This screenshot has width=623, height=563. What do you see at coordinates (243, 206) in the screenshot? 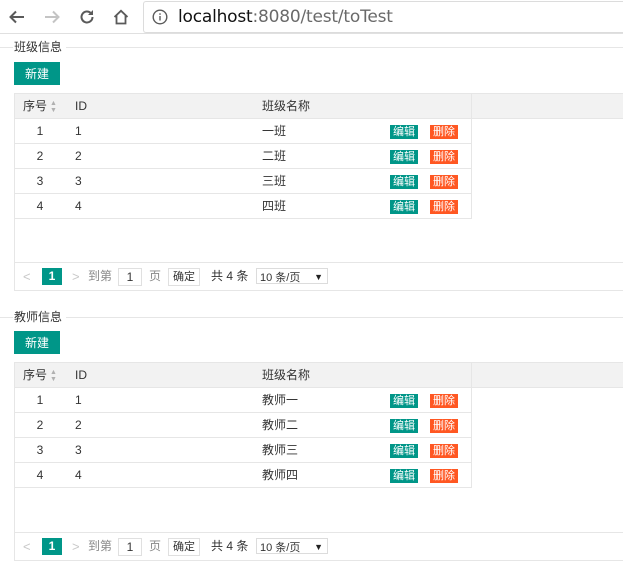
I see `table-row: 4 4 四班 编辑 删除` at bounding box center [243, 206].